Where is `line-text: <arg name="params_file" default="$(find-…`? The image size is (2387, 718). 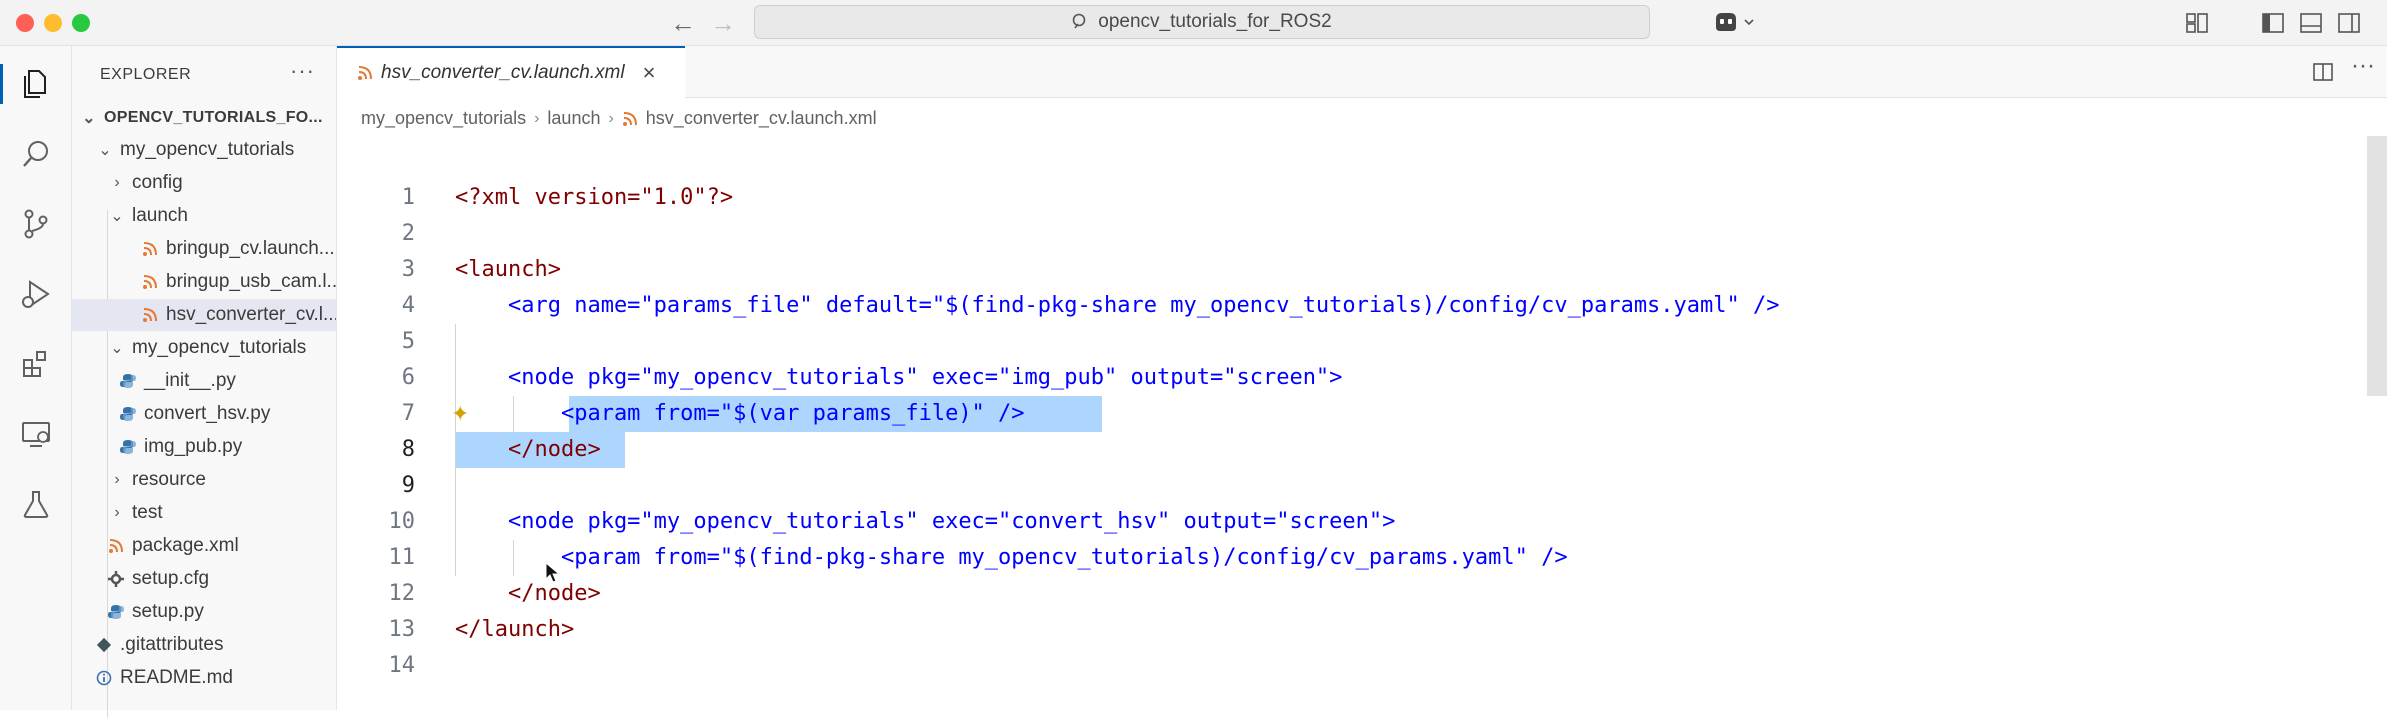 line-text: <arg name="params_file" default="$(find-… is located at coordinates (1117, 305).